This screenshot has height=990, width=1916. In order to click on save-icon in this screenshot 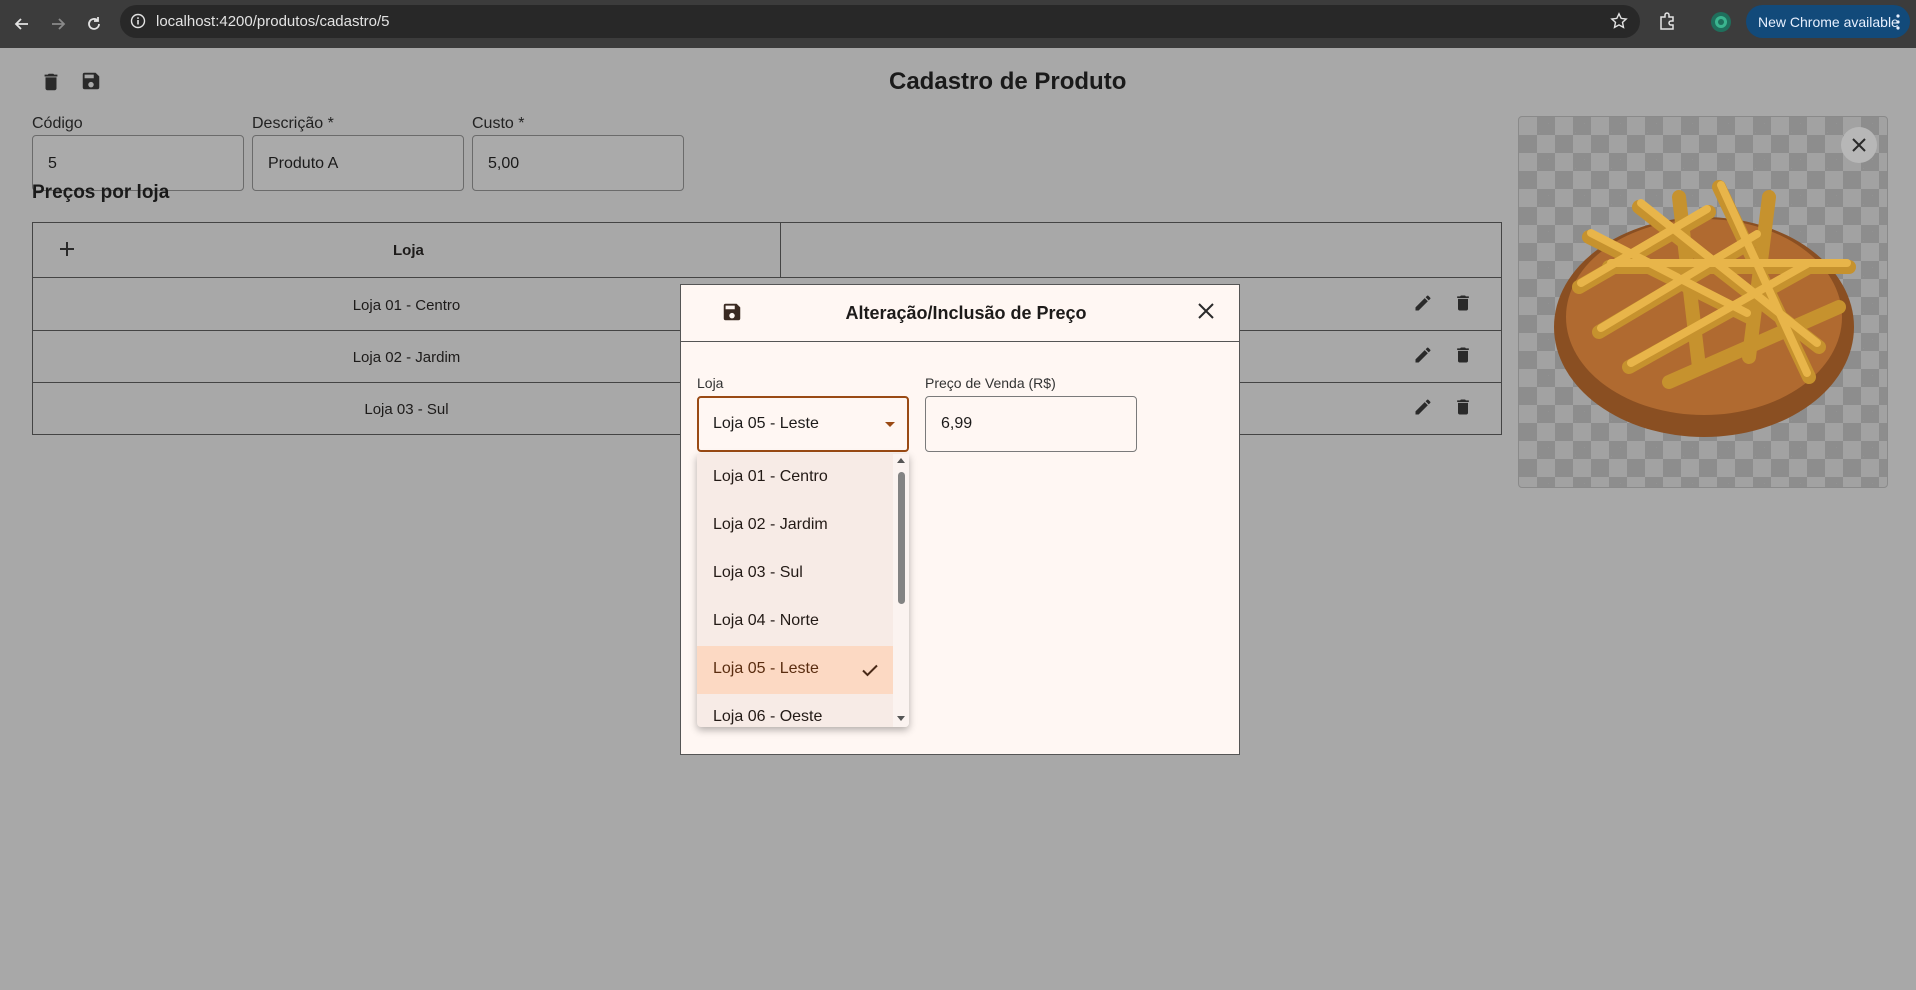, I will do `click(91, 81)`.